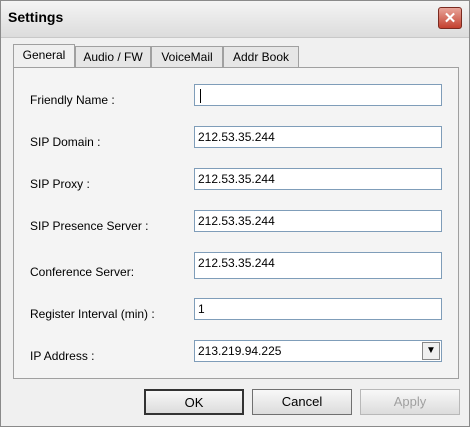 The height and width of the screenshot is (427, 470). I want to click on ip-address-label: IP Address :, so click(62, 356).